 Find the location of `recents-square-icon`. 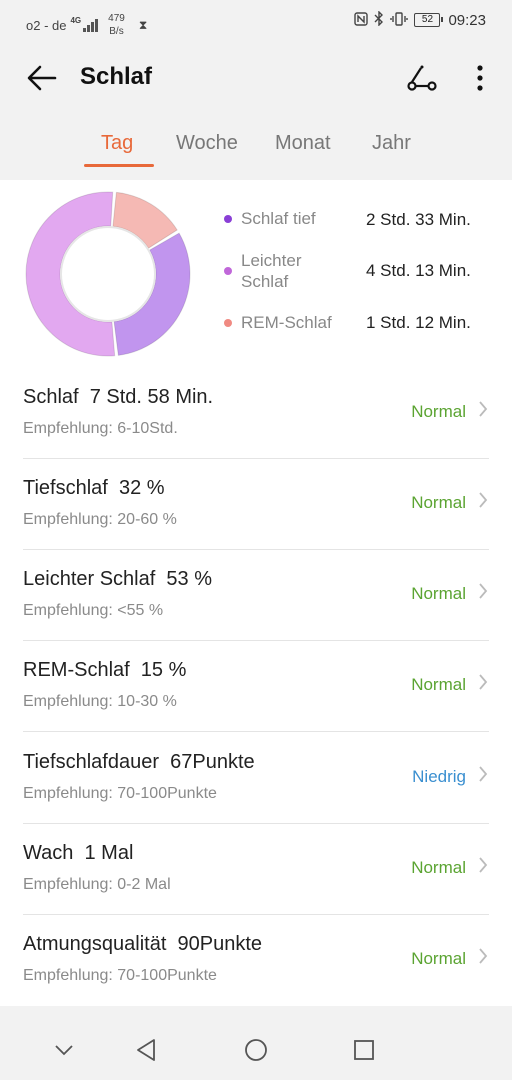

recents-square-icon is located at coordinates (364, 1050).